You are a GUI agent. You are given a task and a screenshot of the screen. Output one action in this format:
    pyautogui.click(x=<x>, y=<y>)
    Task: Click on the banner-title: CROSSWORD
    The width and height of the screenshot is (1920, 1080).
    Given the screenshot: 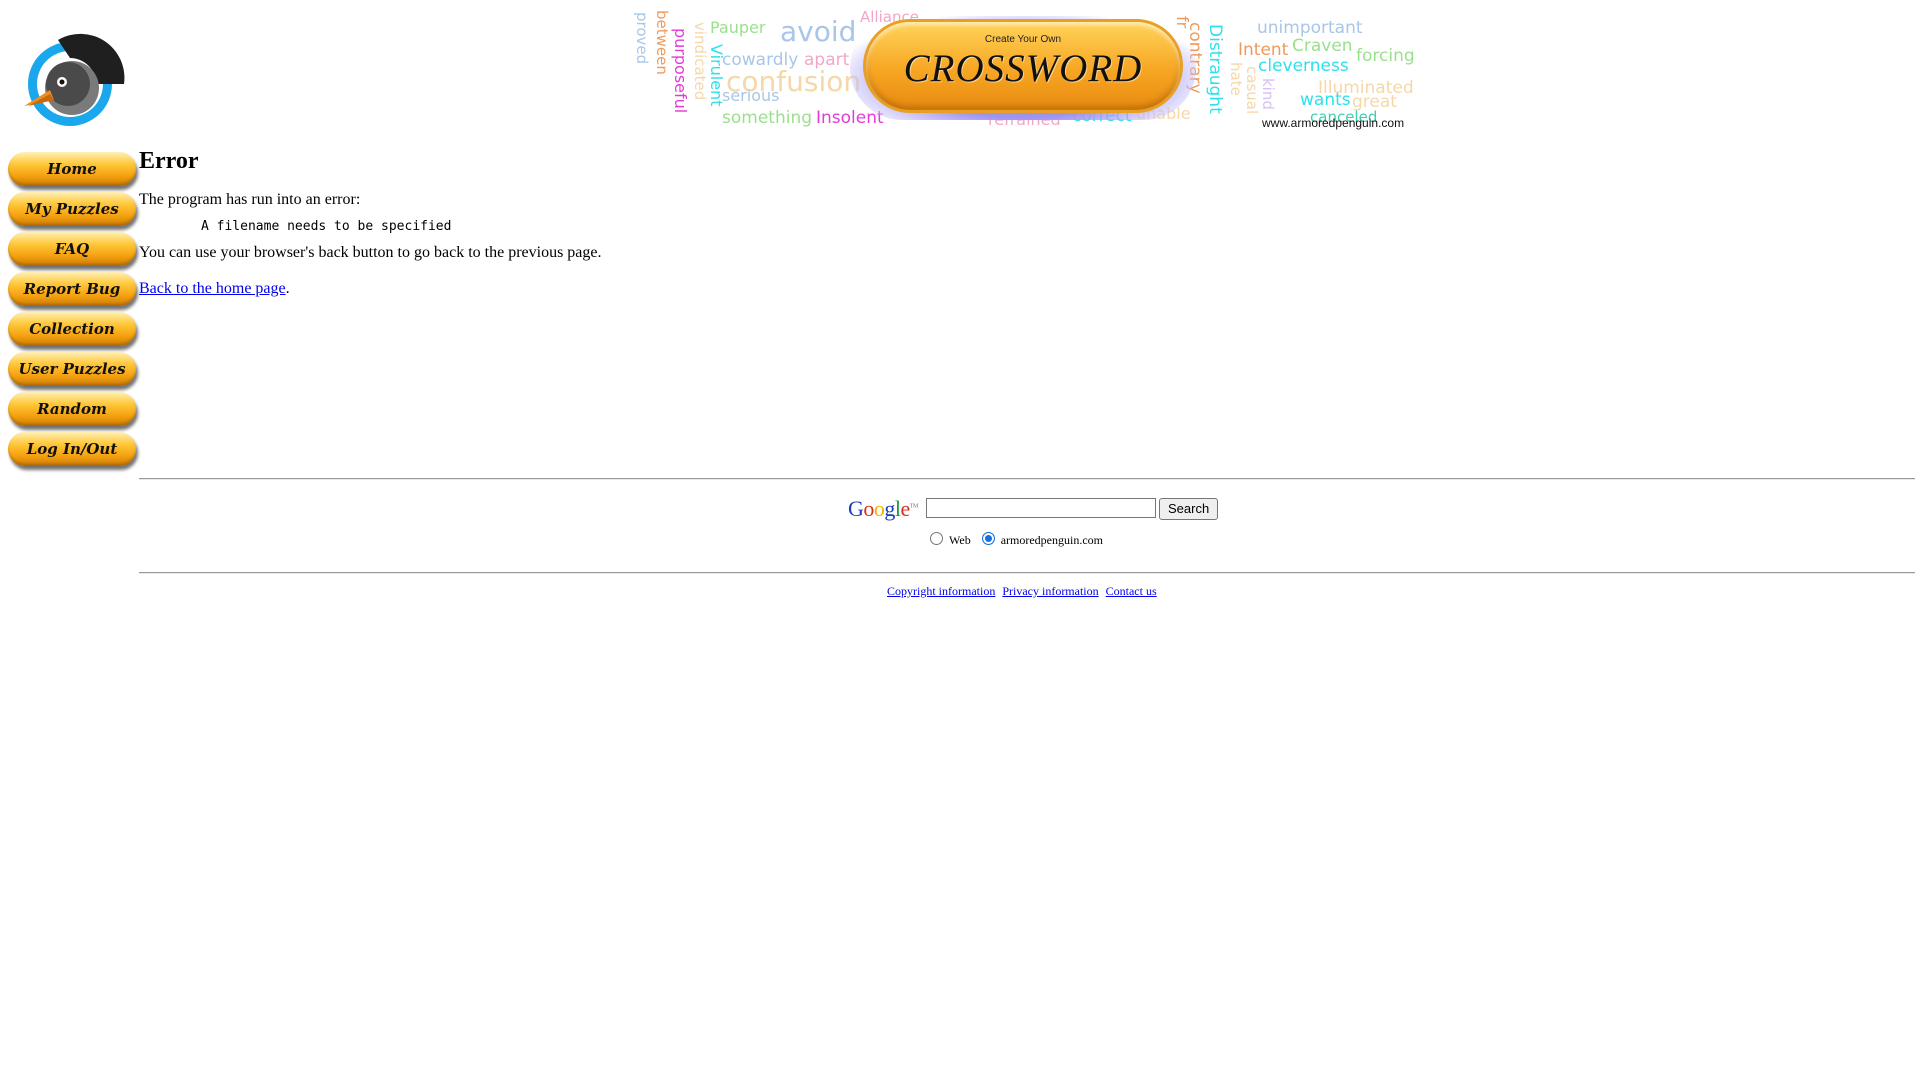 What is the action you would take?
    pyautogui.click(x=1023, y=68)
    